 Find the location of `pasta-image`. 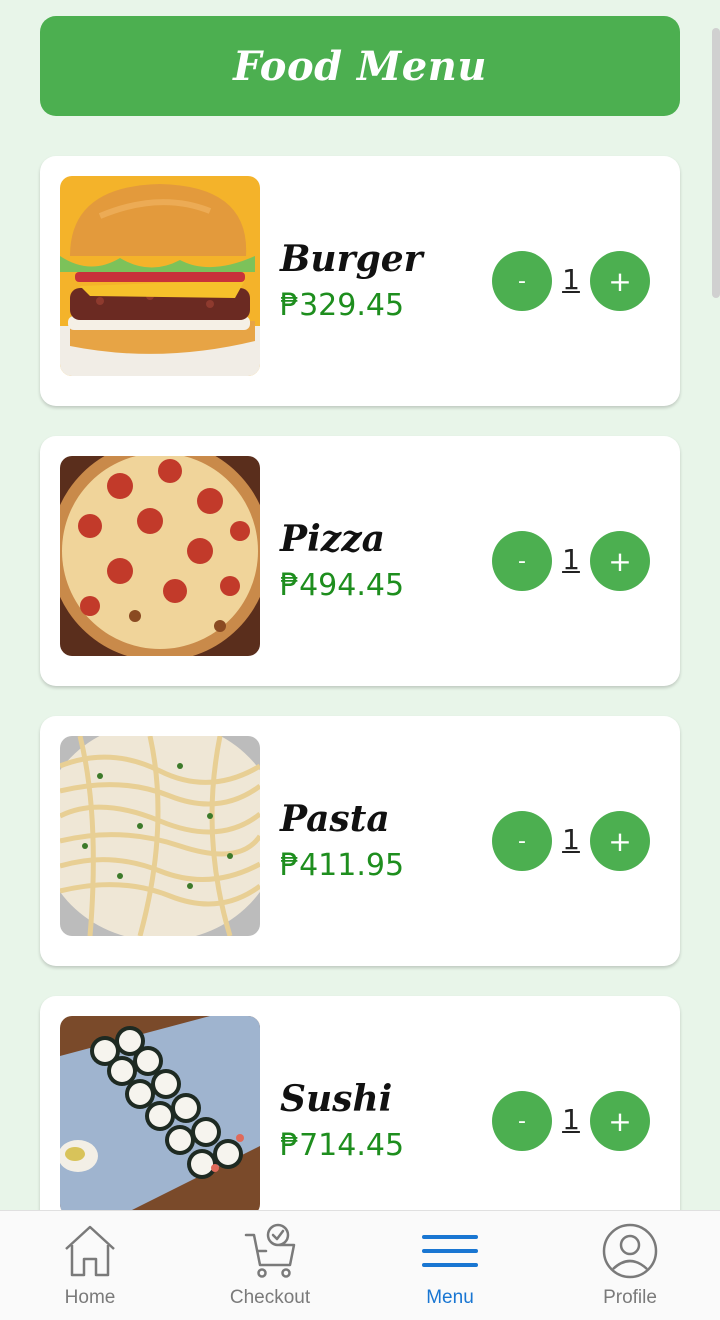

pasta-image is located at coordinates (160, 836).